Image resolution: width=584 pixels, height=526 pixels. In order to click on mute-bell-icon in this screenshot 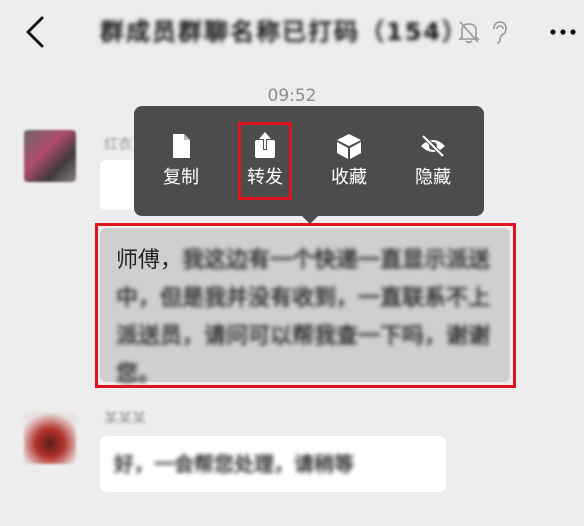, I will do `click(469, 32)`.